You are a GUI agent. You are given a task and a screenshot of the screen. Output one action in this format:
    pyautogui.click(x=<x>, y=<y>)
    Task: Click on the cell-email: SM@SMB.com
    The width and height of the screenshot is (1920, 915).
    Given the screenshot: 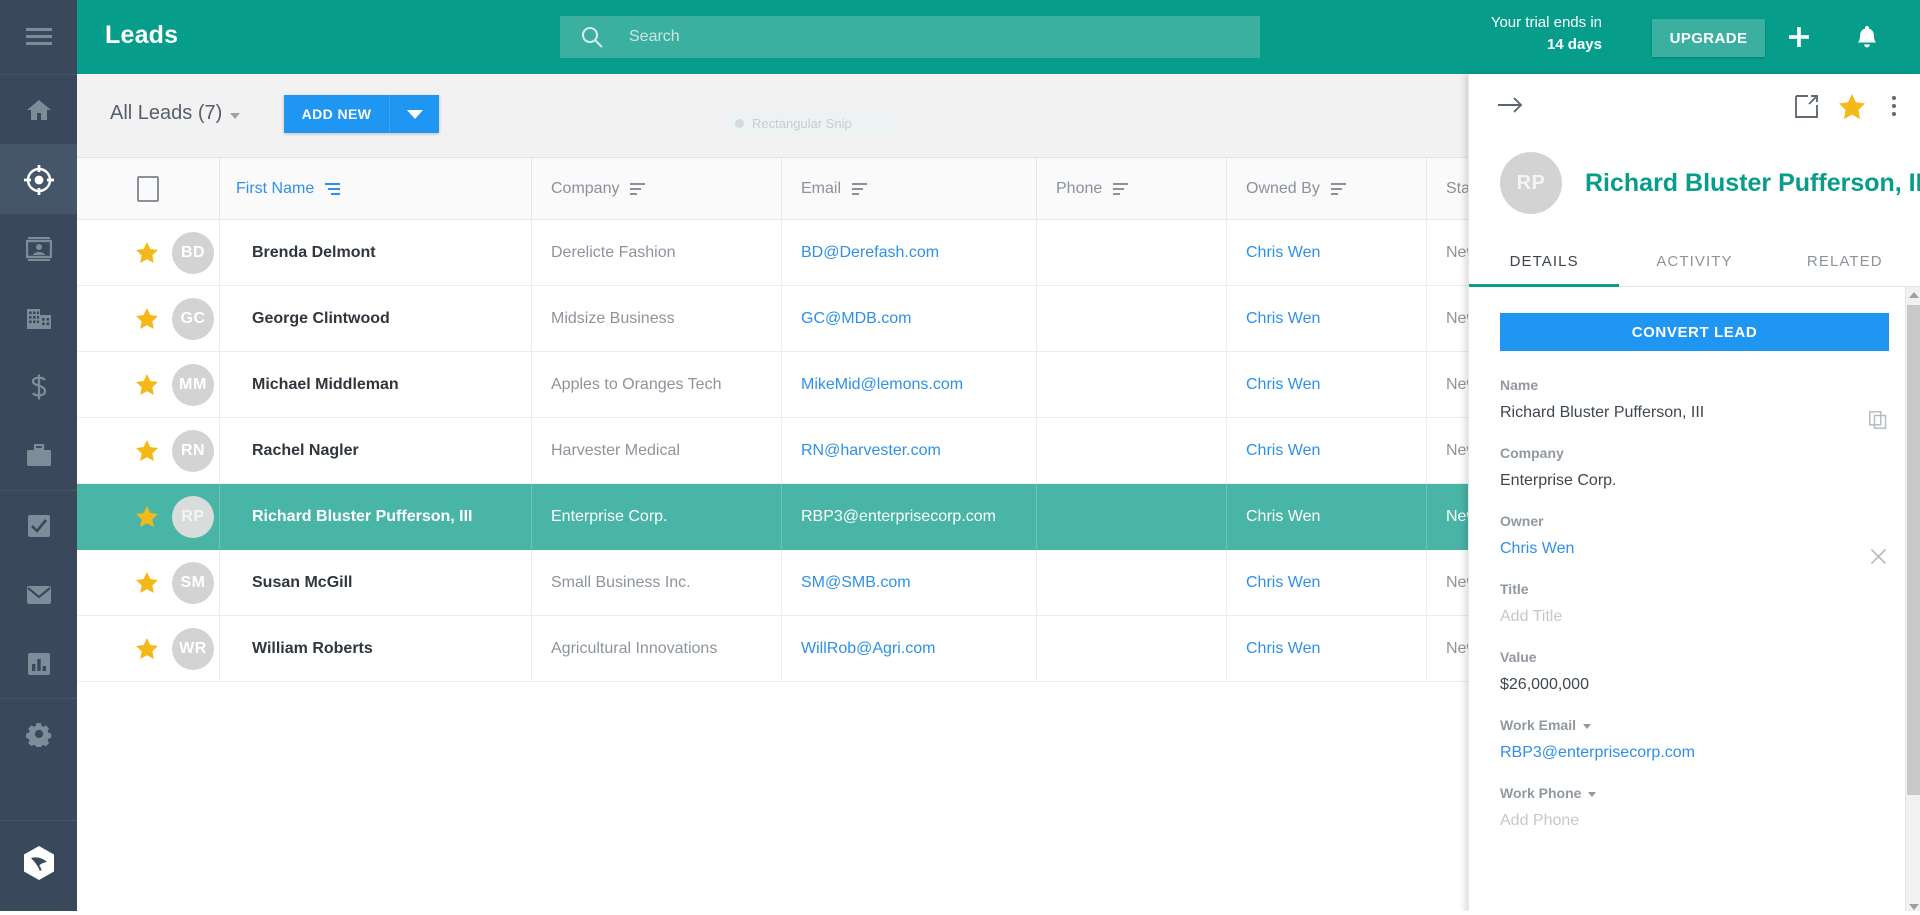 What is the action you would take?
    pyautogui.click(x=909, y=582)
    